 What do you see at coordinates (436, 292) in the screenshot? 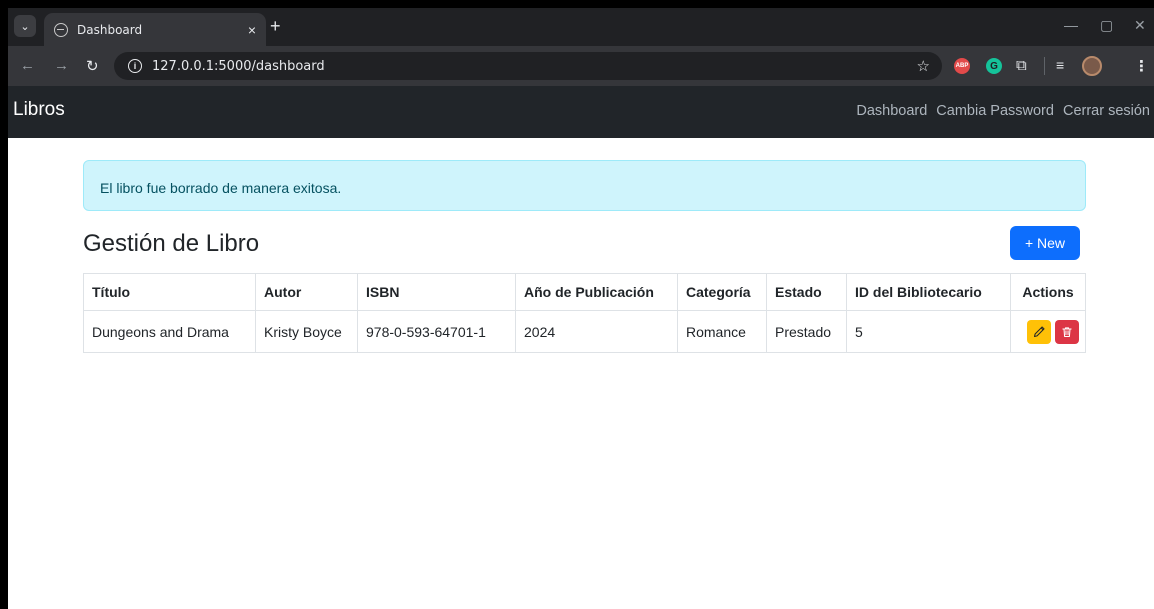
I see `col-header-isbn: ISBN` at bounding box center [436, 292].